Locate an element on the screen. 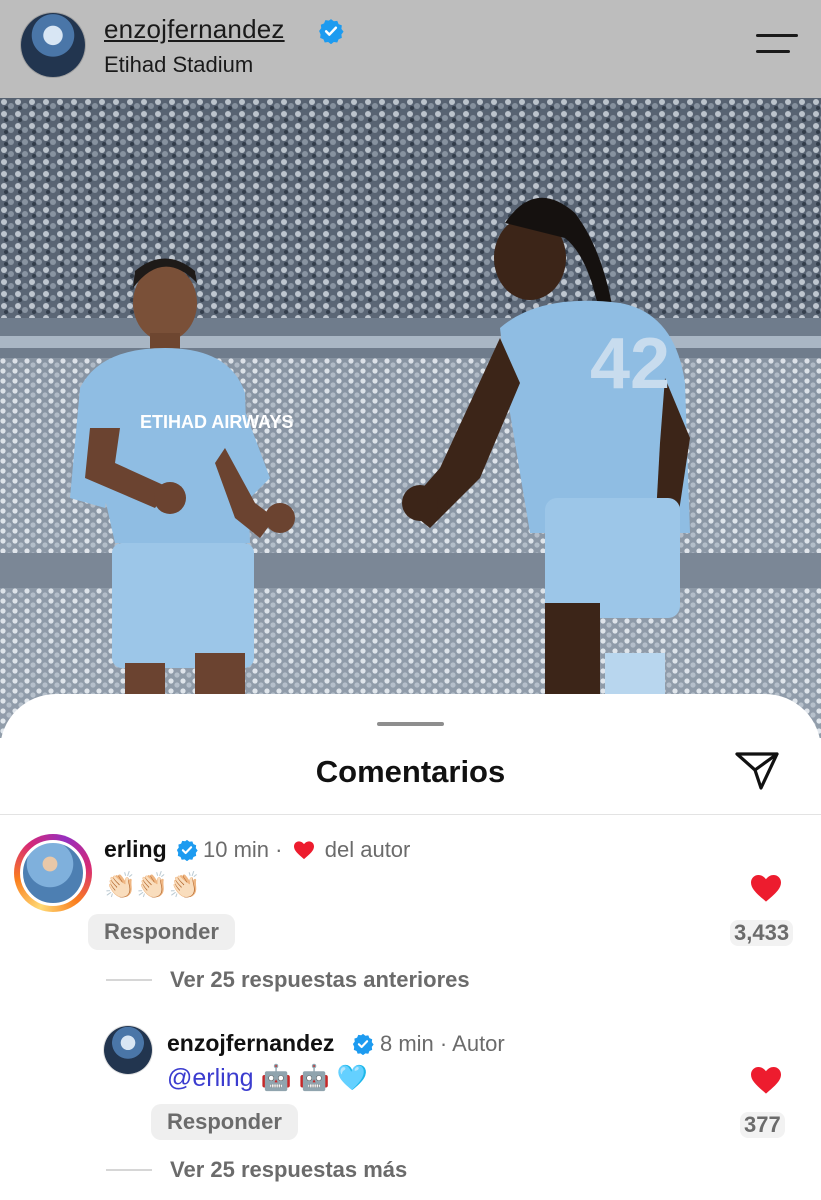 The height and width of the screenshot is (1200, 821). view-previous-replies: Ver 25 respuestas anteriores is located at coordinates (320, 980).